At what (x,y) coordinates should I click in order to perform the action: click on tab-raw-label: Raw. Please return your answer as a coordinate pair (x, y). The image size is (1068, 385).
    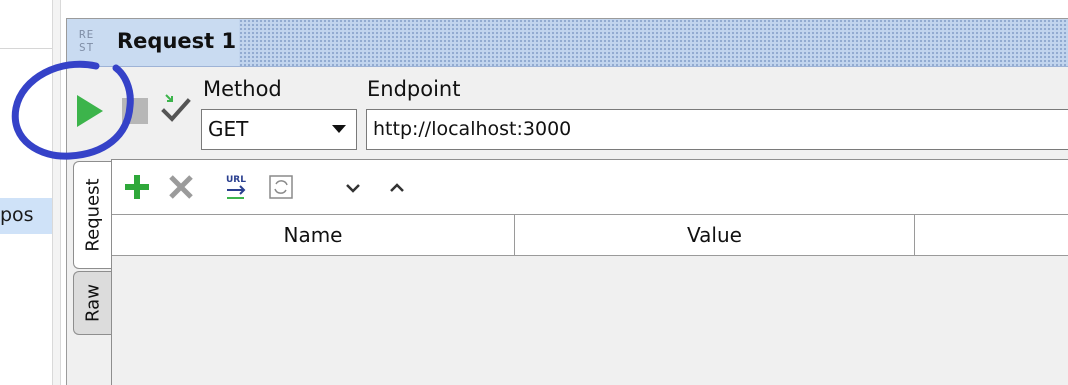
    Looking at the image, I should click on (92, 303).